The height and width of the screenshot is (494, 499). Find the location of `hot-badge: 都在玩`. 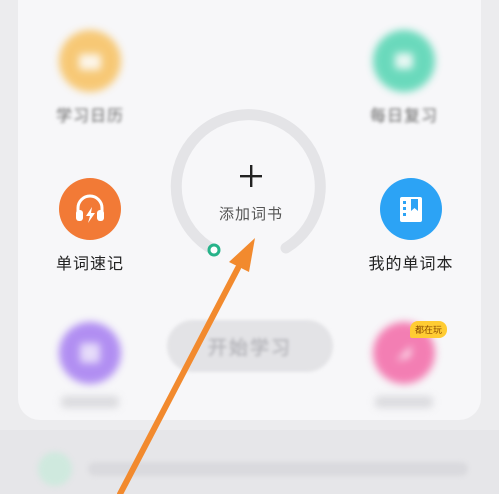

hot-badge: 都在玩 is located at coordinates (429, 329).